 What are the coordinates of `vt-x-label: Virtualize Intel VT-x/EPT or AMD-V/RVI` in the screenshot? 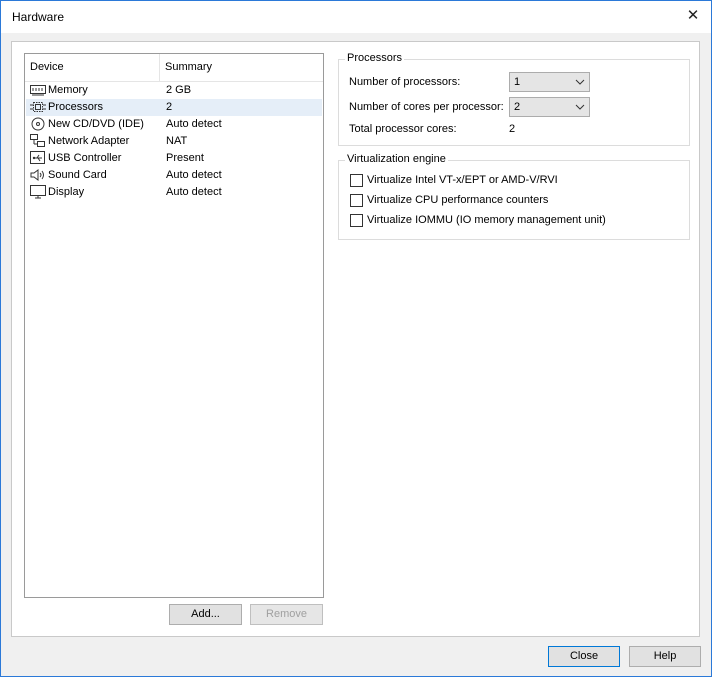 It's located at (462, 180).